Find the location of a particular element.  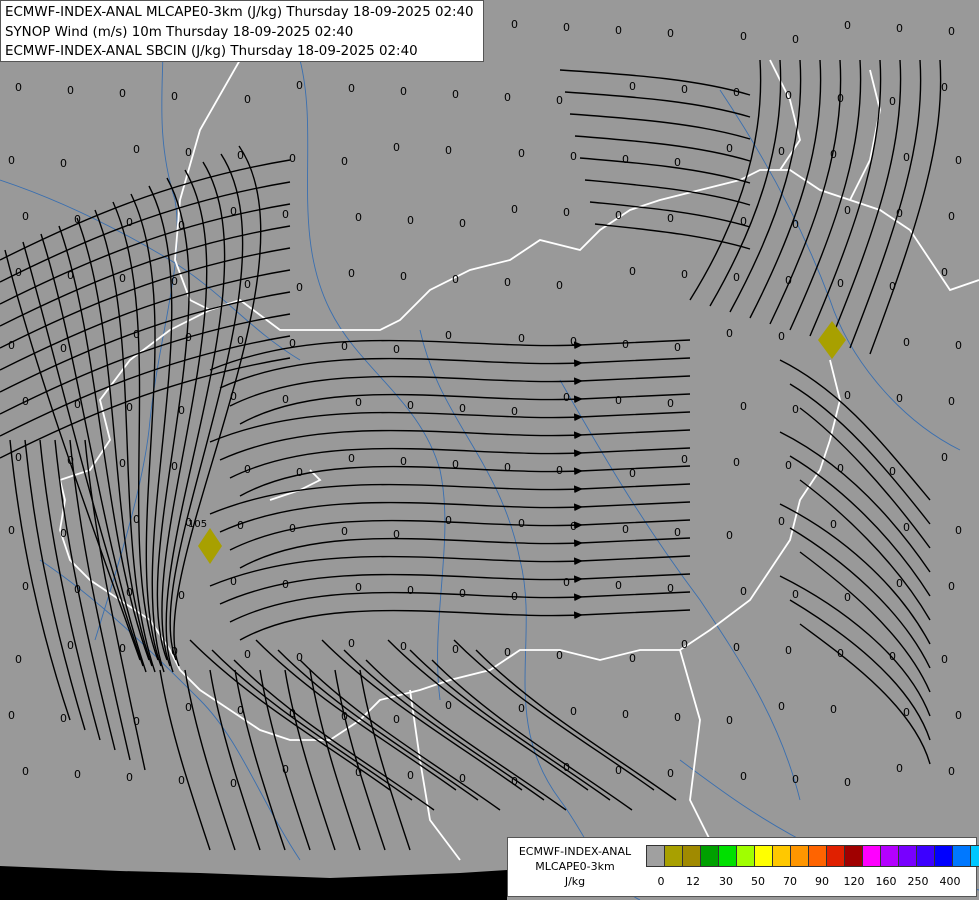

cape-value-label: 105 is located at coordinates (197, 524).